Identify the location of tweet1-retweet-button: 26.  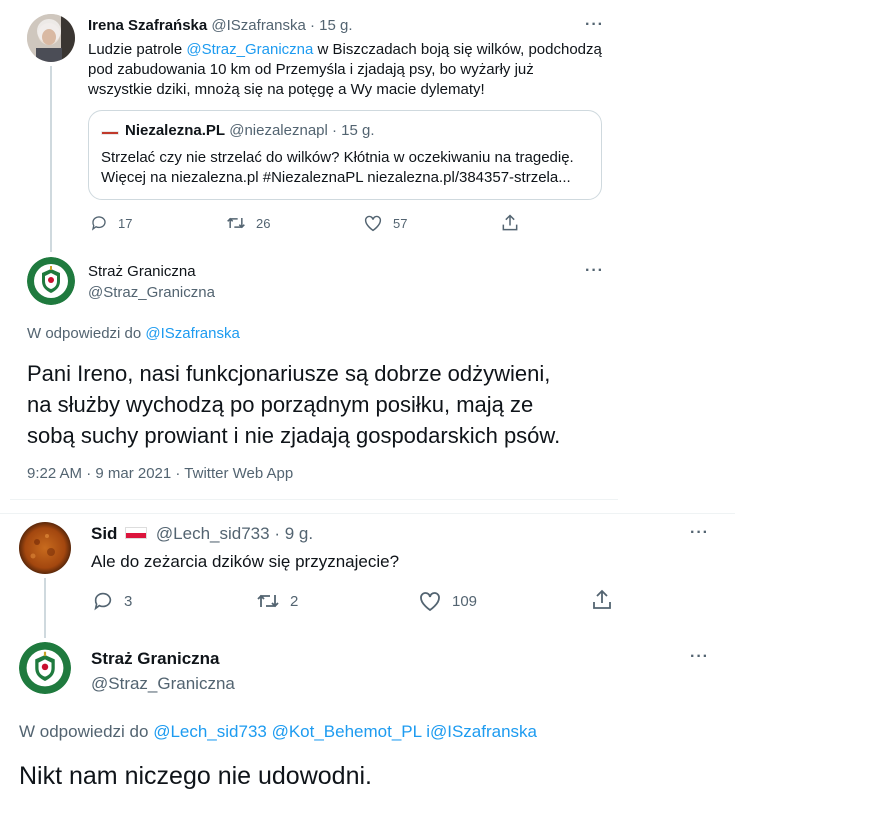
(248, 223).